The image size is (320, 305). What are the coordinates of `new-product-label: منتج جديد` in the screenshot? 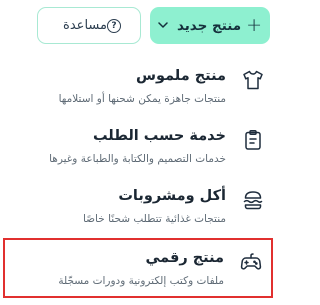 It's located at (209, 25).